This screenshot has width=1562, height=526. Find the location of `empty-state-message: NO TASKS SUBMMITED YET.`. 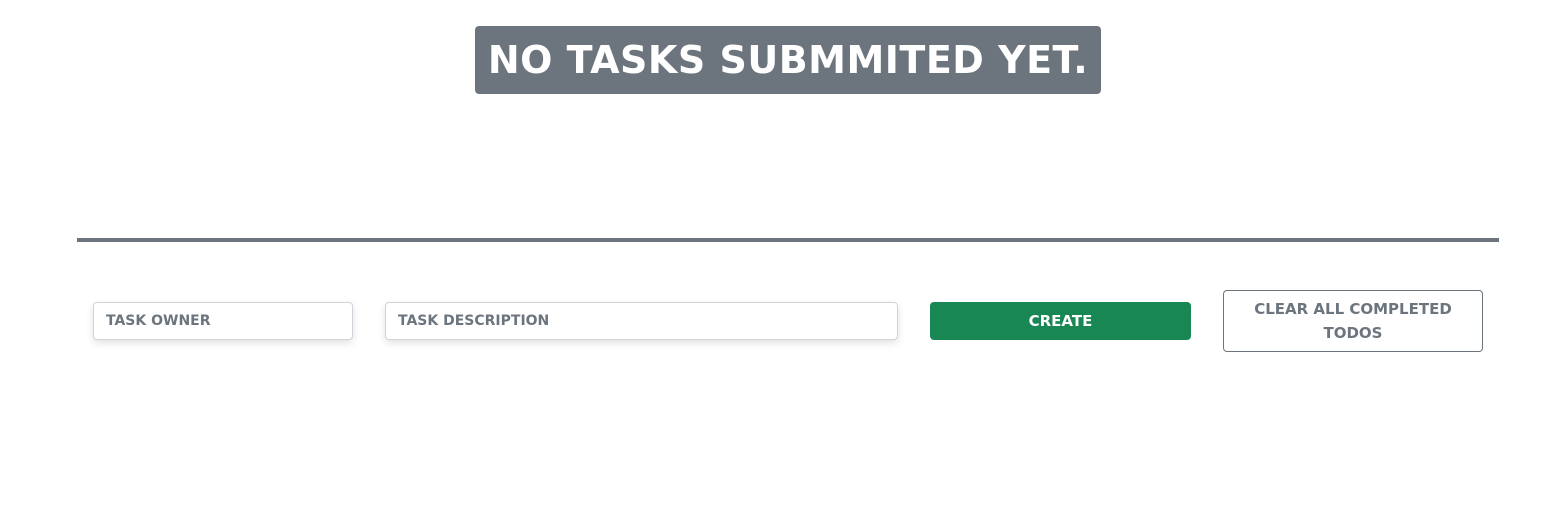

empty-state-message: NO TASKS SUBMMITED YET. is located at coordinates (788, 60).